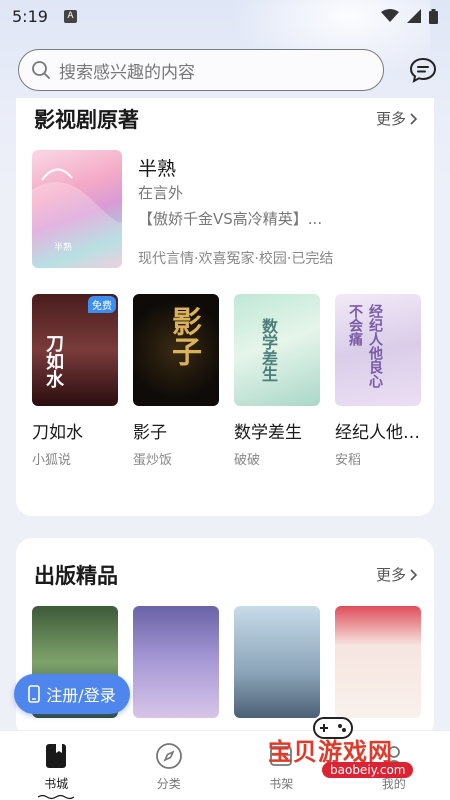 The image size is (450, 800). I want to click on tab-category: 分类, so click(169, 765).